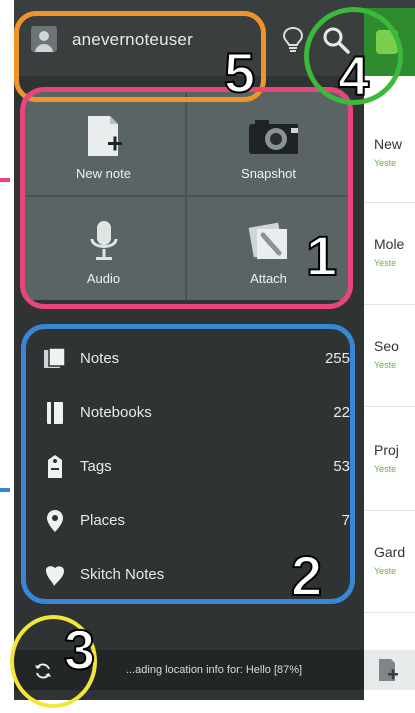 The height and width of the screenshot is (713, 415). Describe the element at coordinates (388, 144) in the screenshot. I see `note-title: New` at that location.